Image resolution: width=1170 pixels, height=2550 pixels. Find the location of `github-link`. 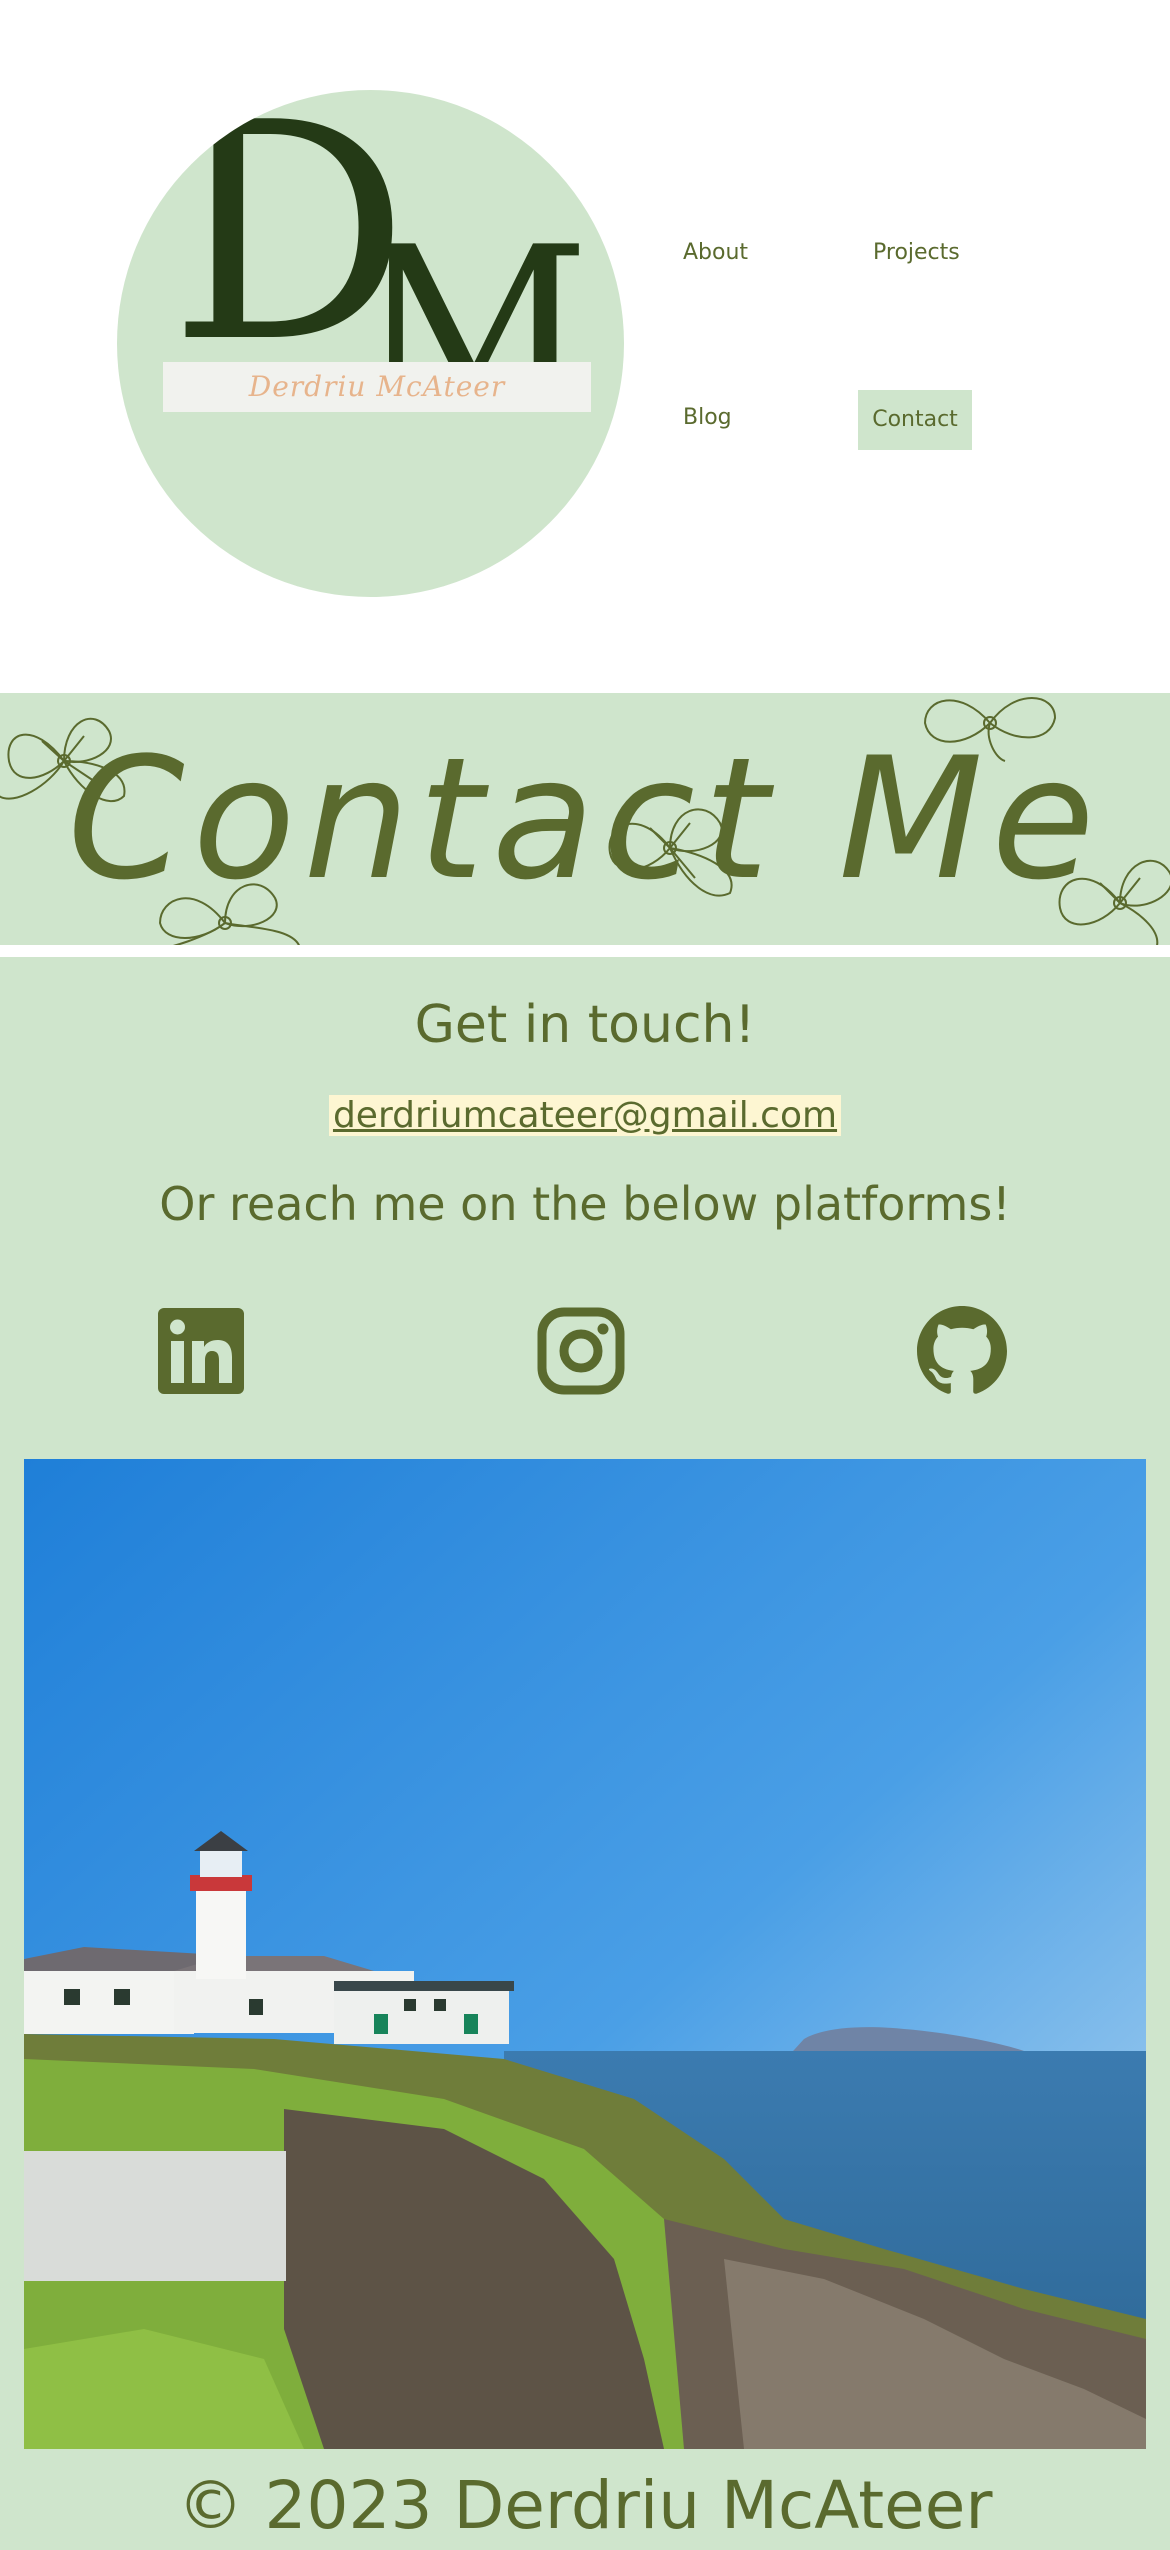

github-link is located at coordinates (962, 1351).